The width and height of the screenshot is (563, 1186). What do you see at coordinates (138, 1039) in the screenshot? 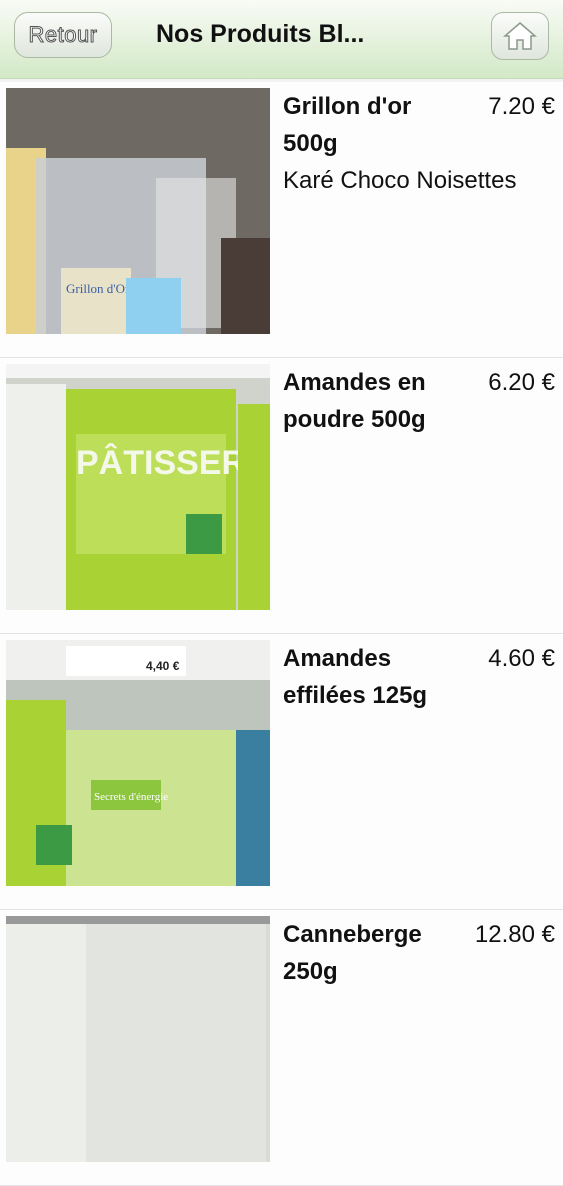
I see `product-image` at bounding box center [138, 1039].